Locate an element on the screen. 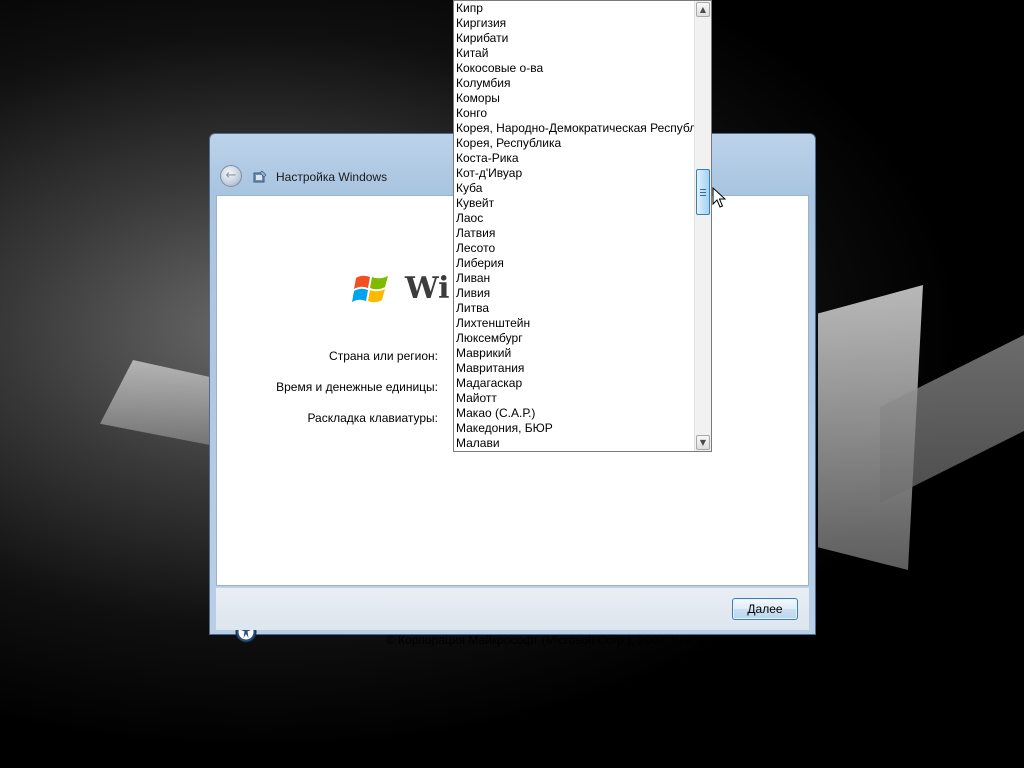  country-list-item: Малави is located at coordinates (574, 443).